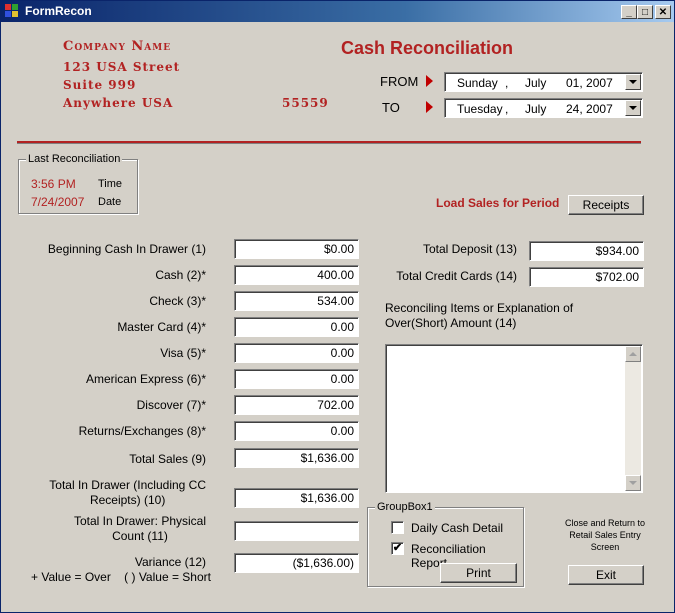  What do you see at coordinates (478, 573) in the screenshot?
I see `print-button: Print` at bounding box center [478, 573].